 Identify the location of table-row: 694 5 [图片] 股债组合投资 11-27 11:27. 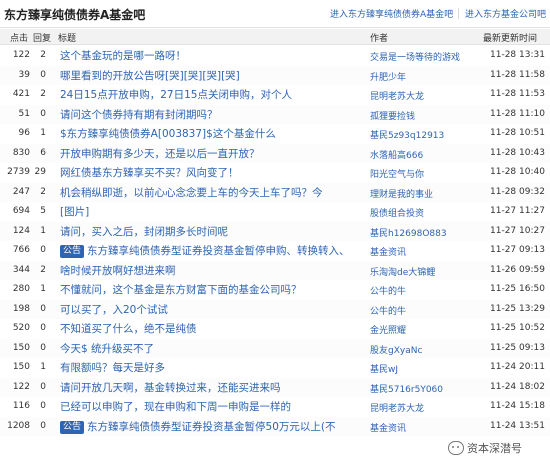
(275, 212).